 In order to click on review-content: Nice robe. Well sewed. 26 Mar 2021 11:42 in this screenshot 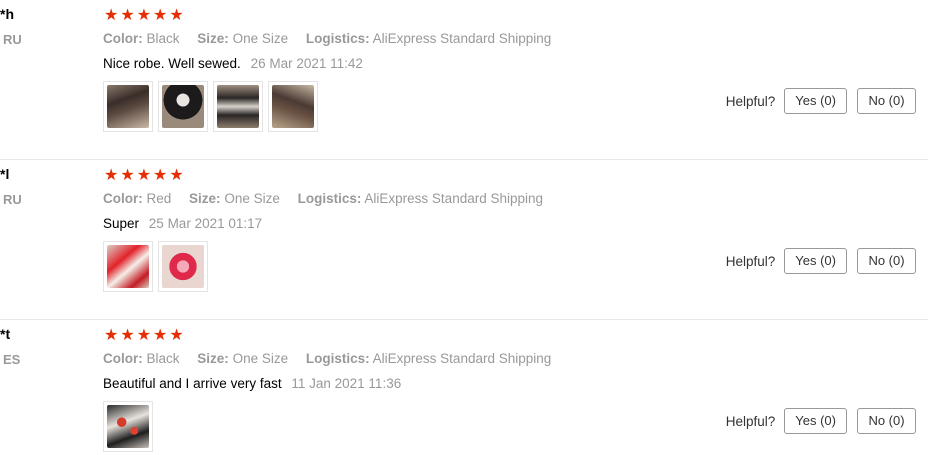, I will do `click(233, 63)`.